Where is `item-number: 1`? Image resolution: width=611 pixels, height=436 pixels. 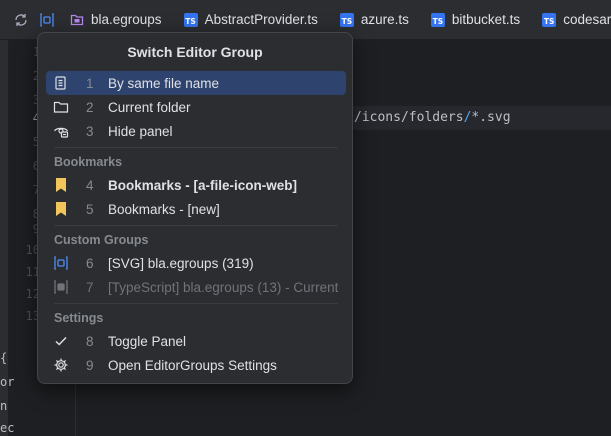 item-number: 1 is located at coordinates (90, 83).